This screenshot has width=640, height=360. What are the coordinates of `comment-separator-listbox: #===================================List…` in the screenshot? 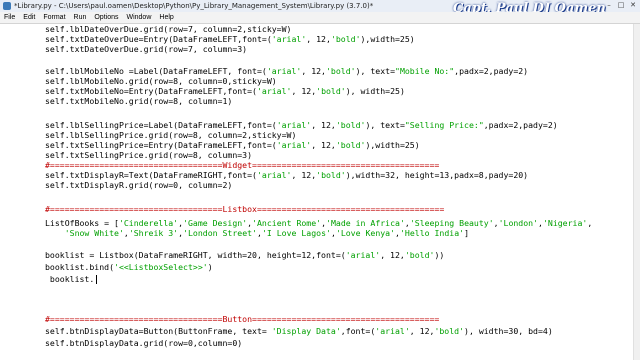 It's located at (245, 209).